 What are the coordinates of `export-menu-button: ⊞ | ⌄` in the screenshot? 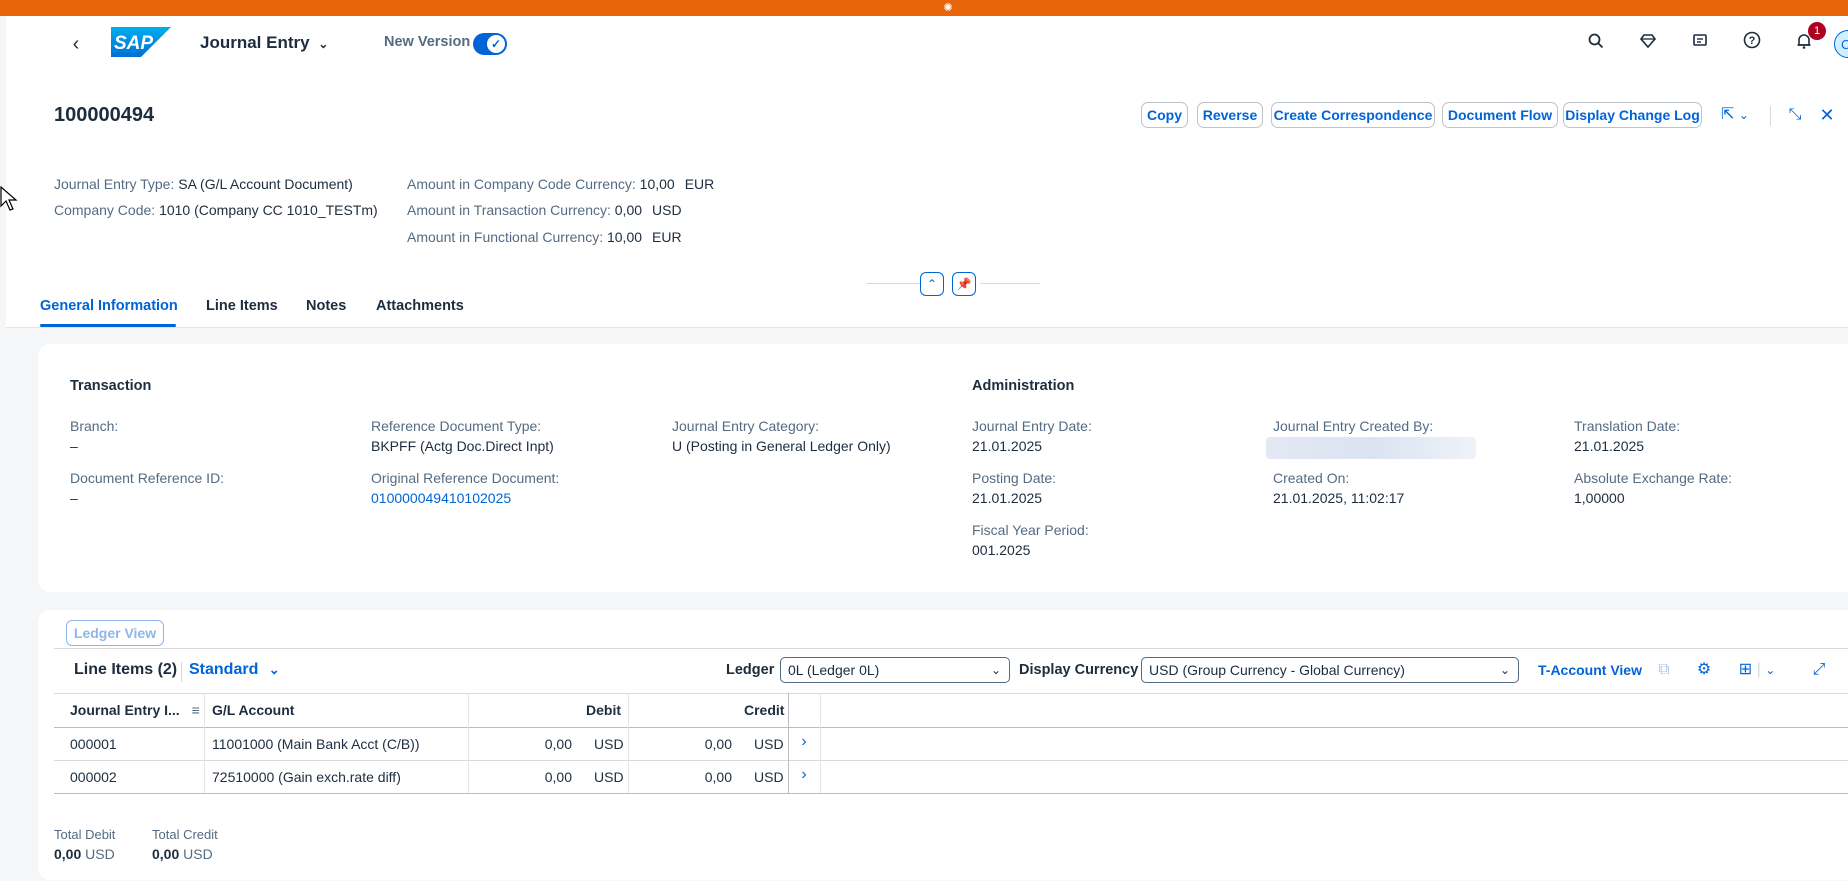 It's located at (1757, 670).